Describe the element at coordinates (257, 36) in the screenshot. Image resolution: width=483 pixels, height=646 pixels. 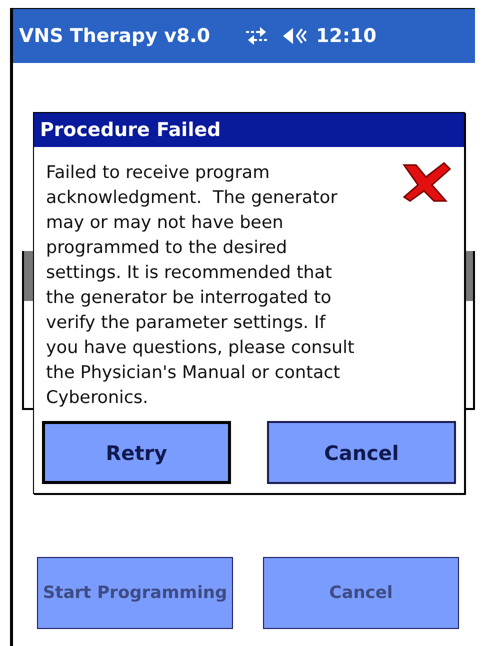
I see `connectivity-icon` at that location.